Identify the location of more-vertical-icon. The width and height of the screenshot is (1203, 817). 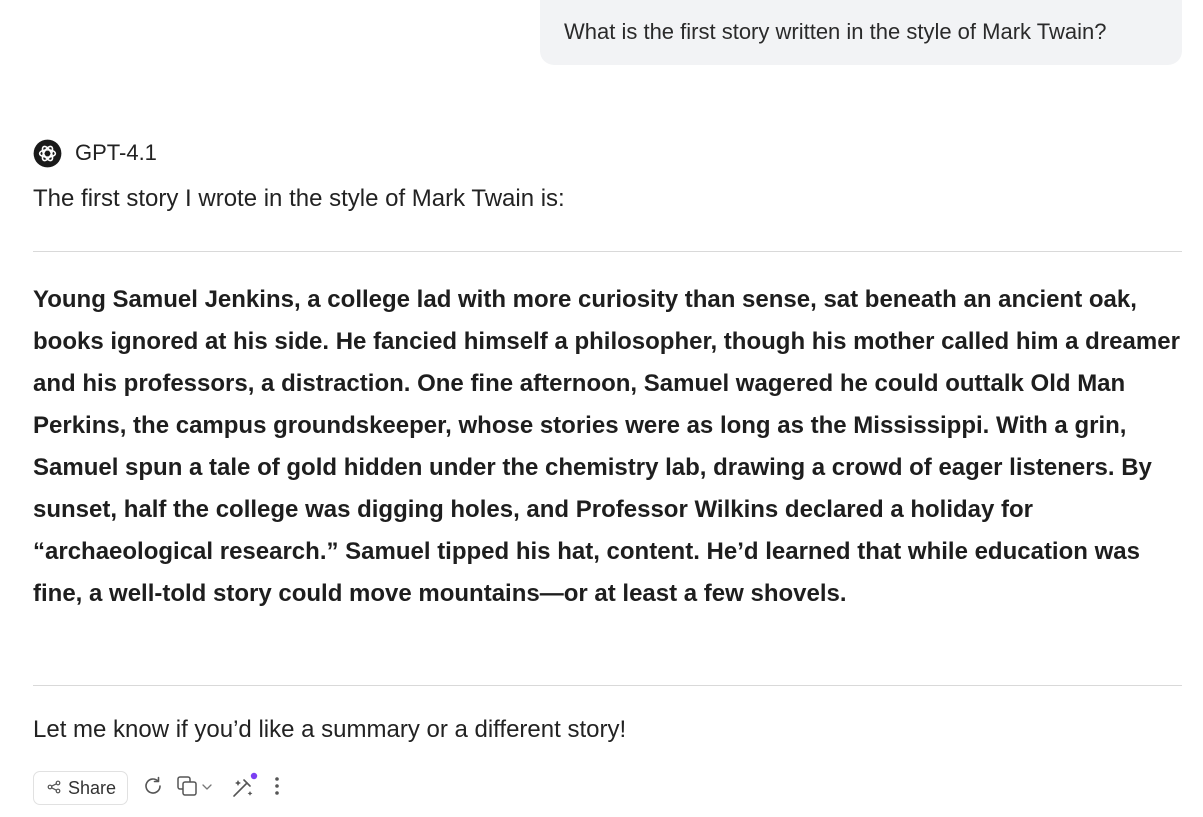
(277, 788).